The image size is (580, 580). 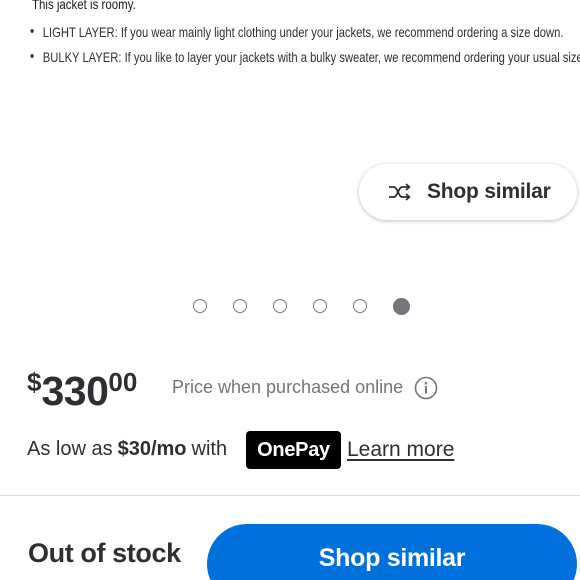 What do you see at coordinates (123, 382) in the screenshot?
I see `price-cents: 00` at bounding box center [123, 382].